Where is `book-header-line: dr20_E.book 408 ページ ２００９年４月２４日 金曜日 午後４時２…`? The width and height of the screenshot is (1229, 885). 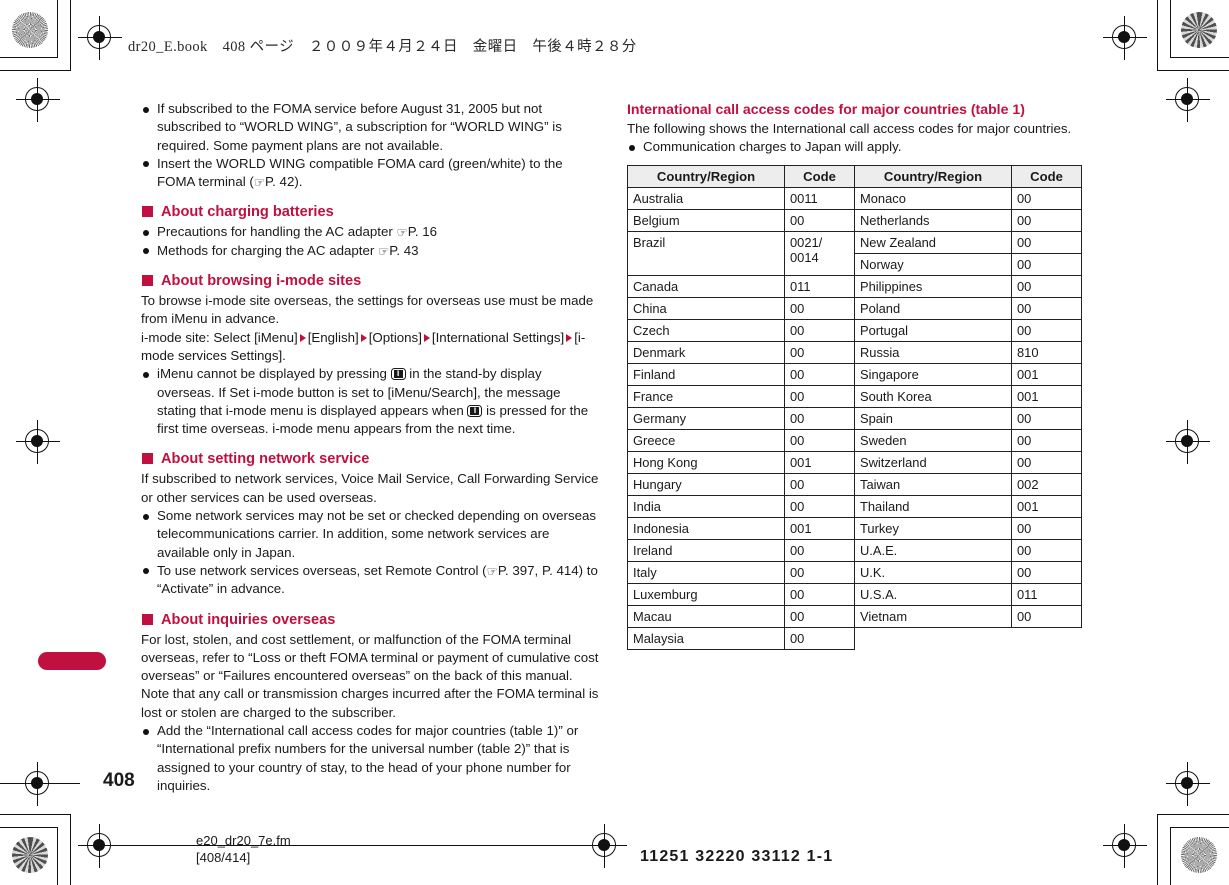 book-header-line: dr20_E.book 408 ページ ２００９年４月２４日 金曜日 午後４時２… is located at coordinates (382, 47).